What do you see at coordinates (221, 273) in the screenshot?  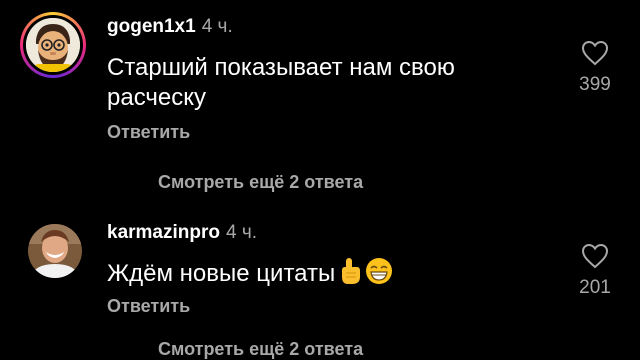 I see `comment-text-line: Ждём новые цитаты` at bounding box center [221, 273].